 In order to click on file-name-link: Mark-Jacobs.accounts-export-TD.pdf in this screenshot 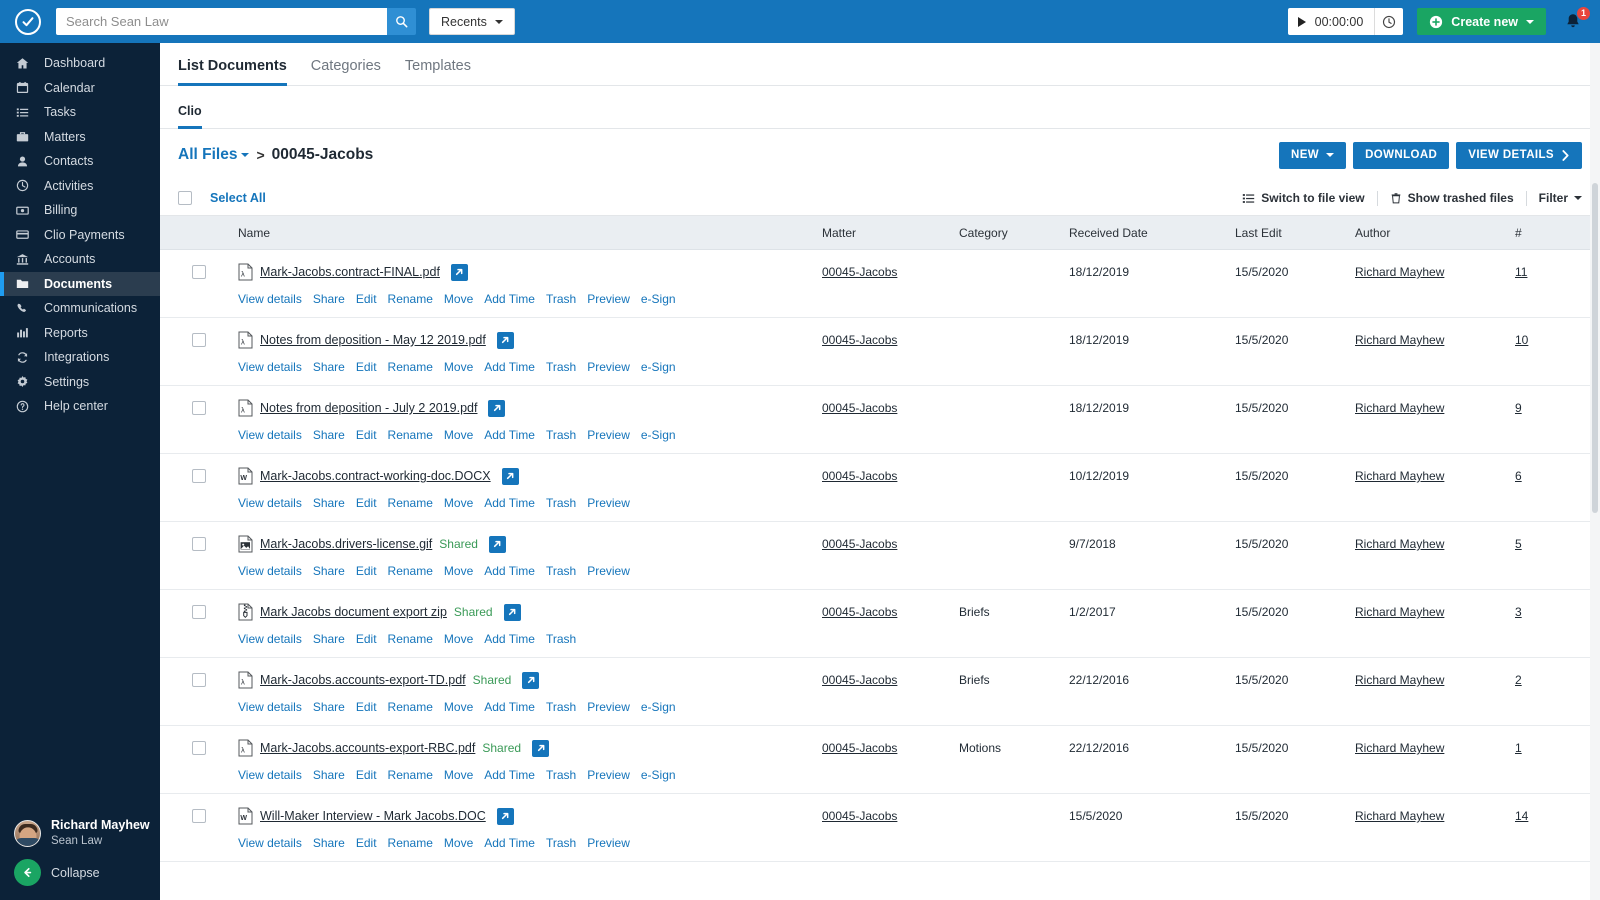, I will do `click(363, 680)`.